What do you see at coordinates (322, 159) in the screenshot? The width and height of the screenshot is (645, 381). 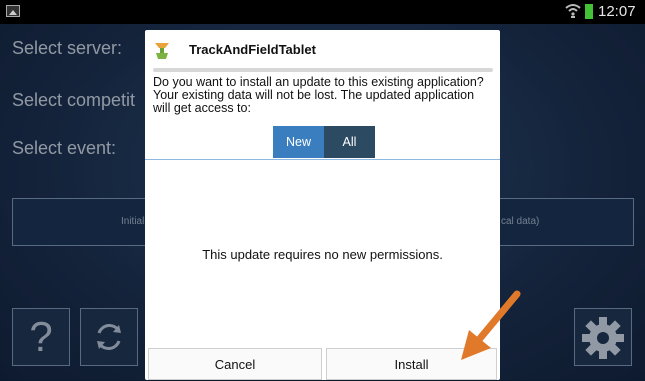 I see `tab-divider` at bounding box center [322, 159].